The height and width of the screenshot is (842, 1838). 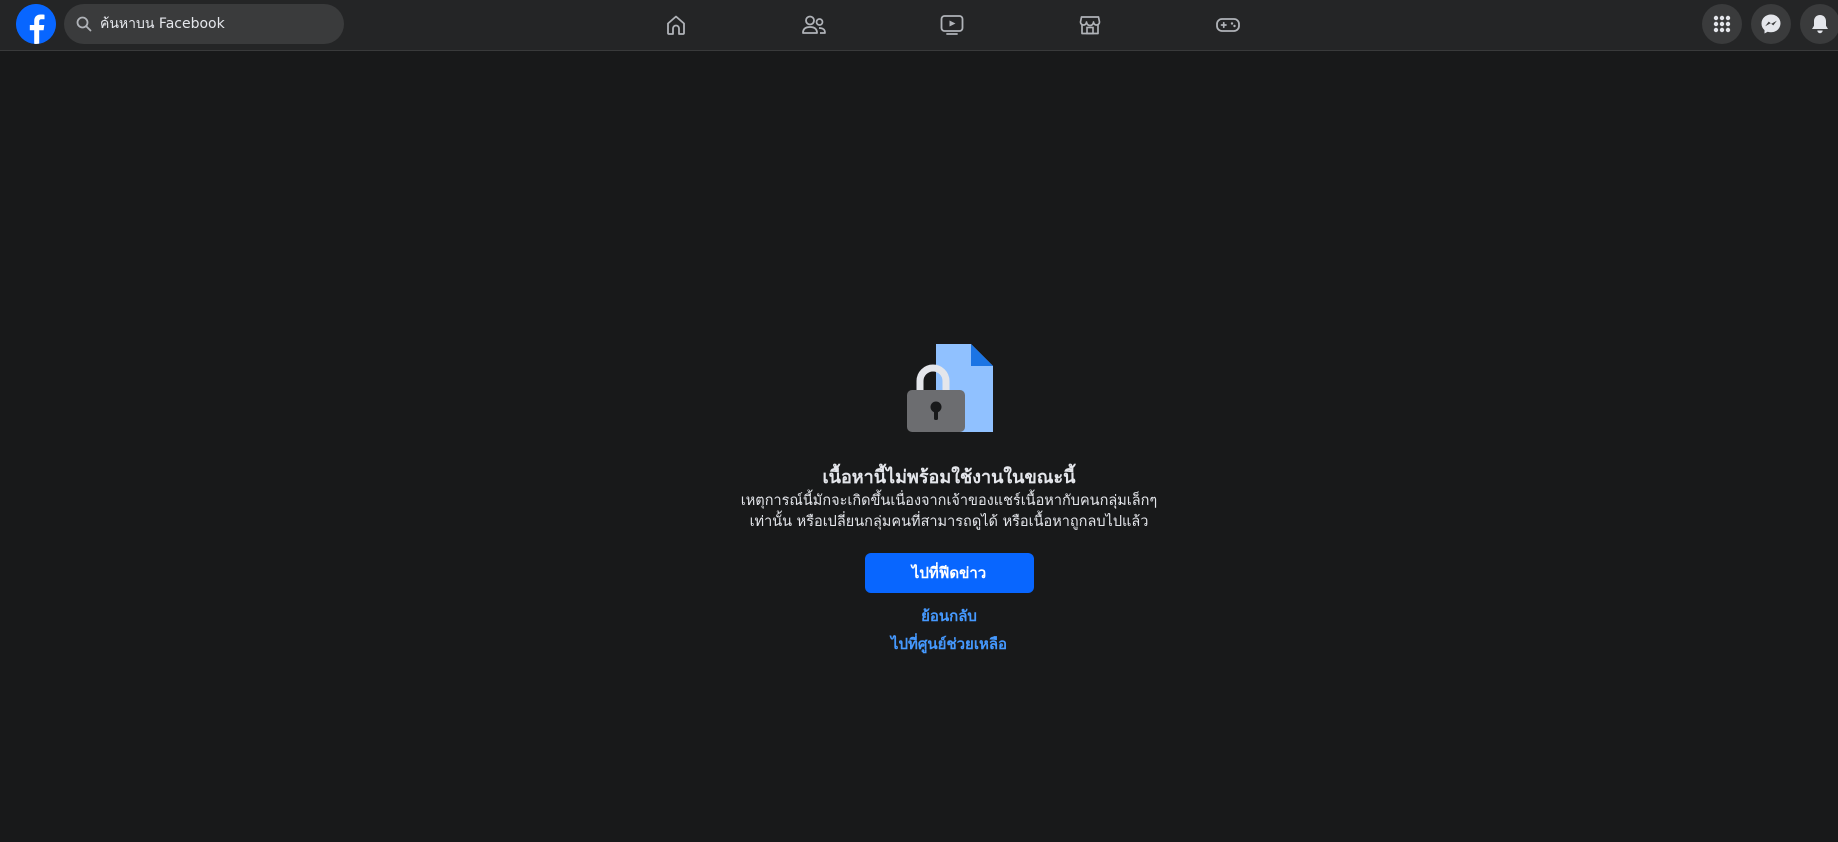 I want to click on gaming-icon, so click(x=1228, y=25).